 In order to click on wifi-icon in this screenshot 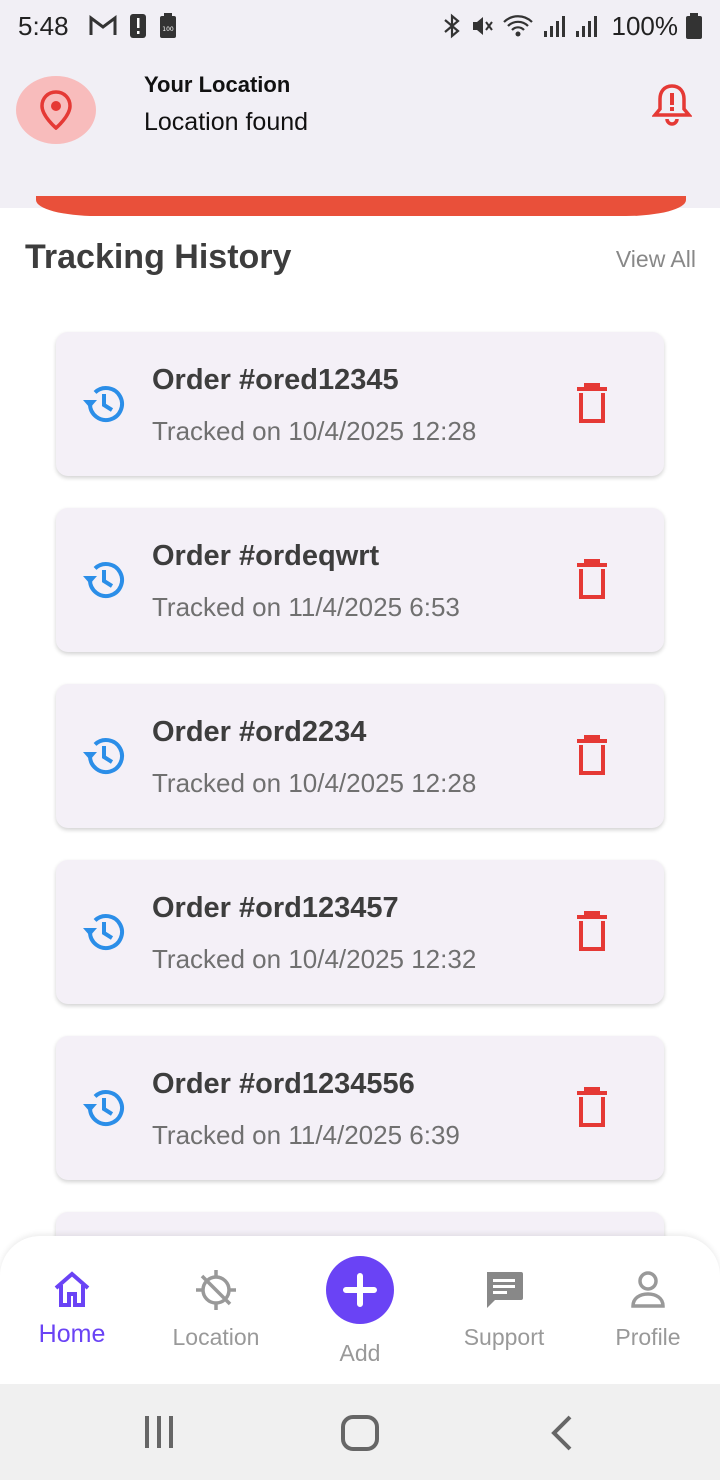, I will do `click(517, 26)`.